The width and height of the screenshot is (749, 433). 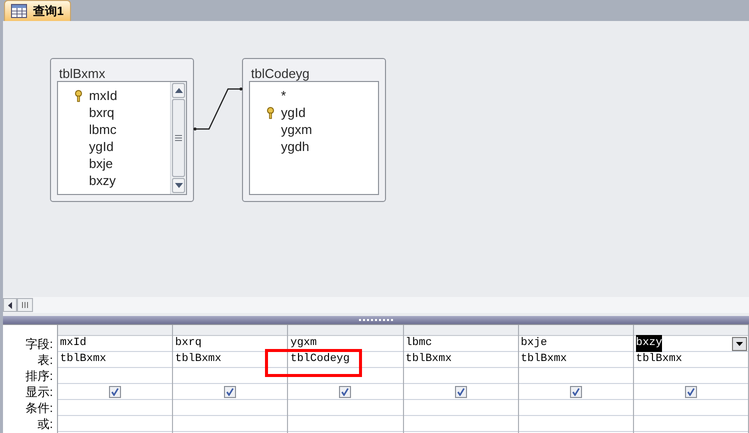 What do you see at coordinates (39, 345) in the screenshot?
I see `row-label: 字段:` at bounding box center [39, 345].